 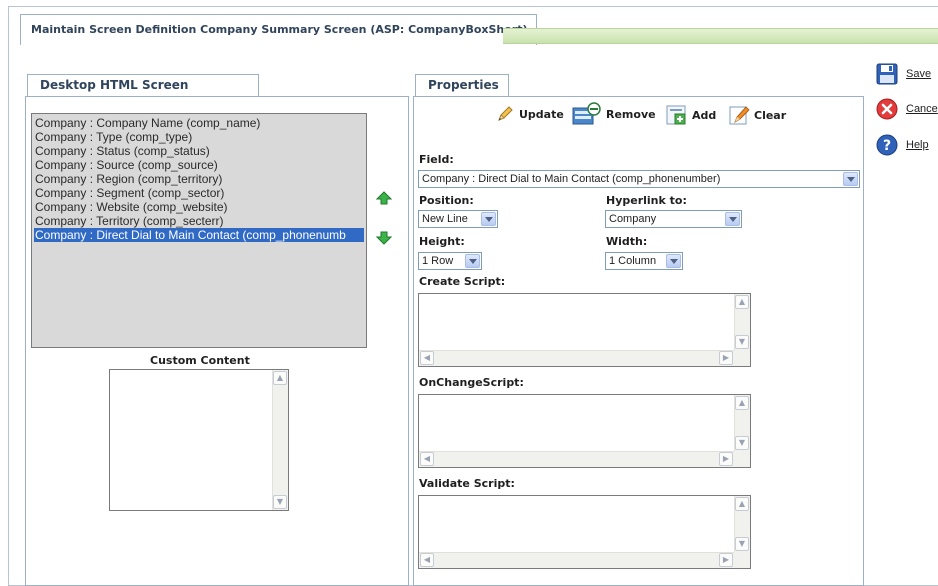 What do you see at coordinates (919, 74) in the screenshot?
I see `save-label: Save` at bounding box center [919, 74].